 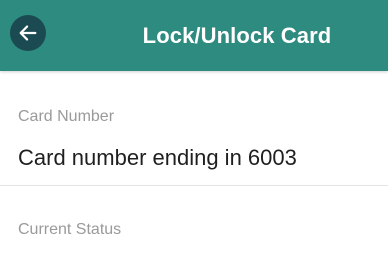 What do you see at coordinates (70, 229) in the screenshot?
I see `current-status-label: Current Status` at bounding box center [70, 229].